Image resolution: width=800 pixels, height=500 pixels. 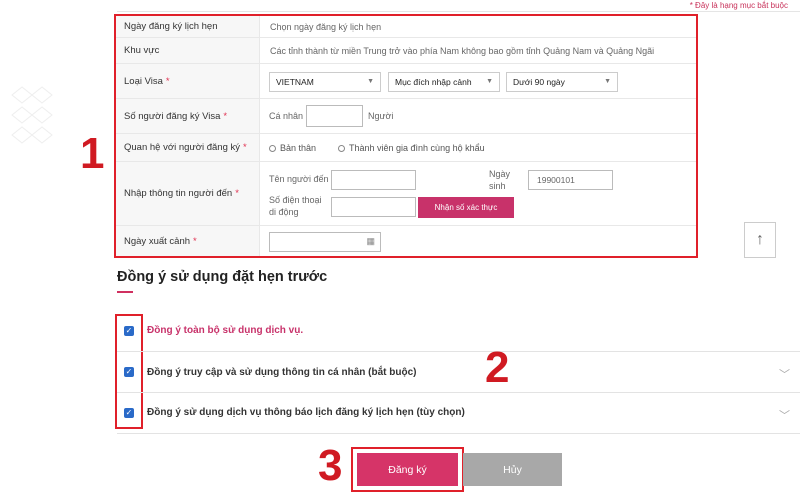 What do you see at coordinates (373, 180) in the screenshot?
I see `name-input` at bounding box center [373, 180].